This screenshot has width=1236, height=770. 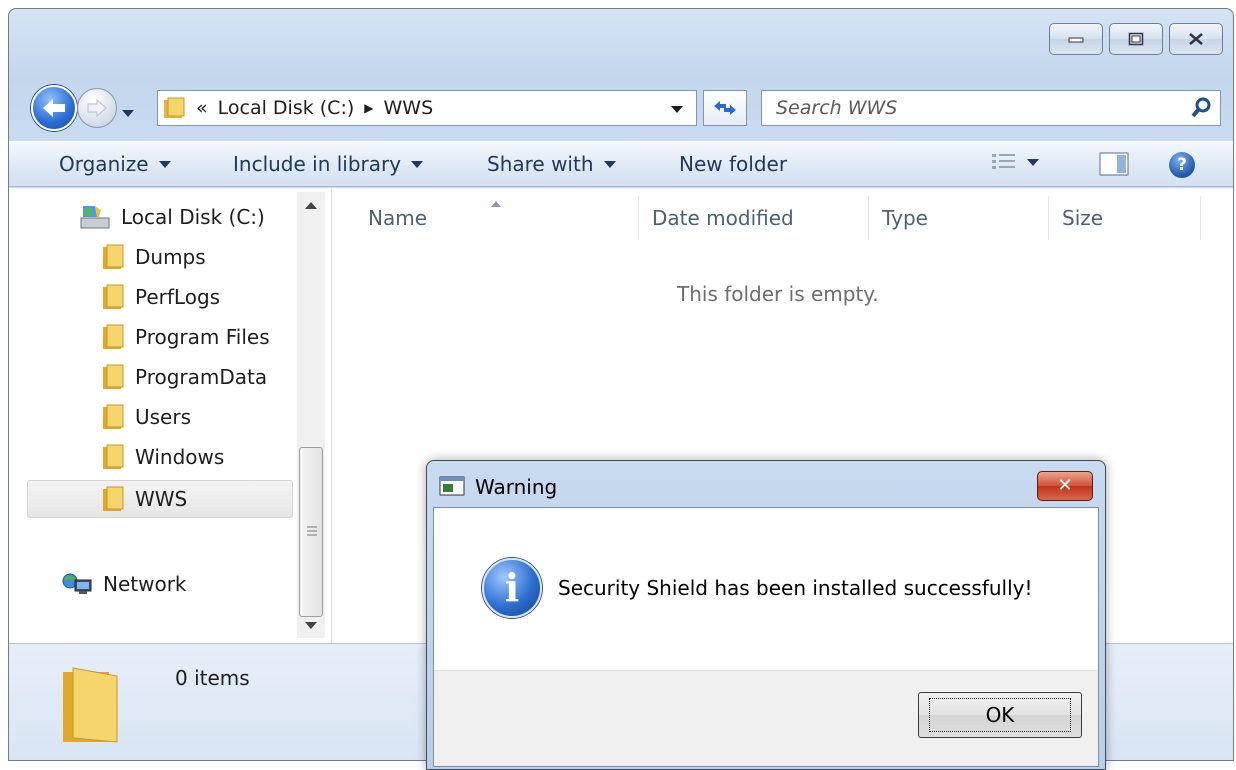 I want to click on back-button, so click(x=54, y=108).